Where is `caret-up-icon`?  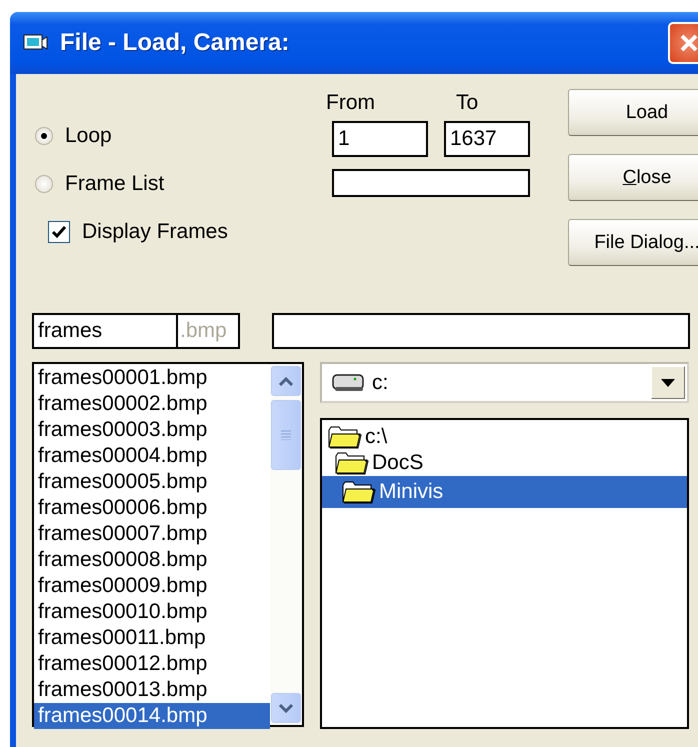 caret-up-icon is located at coordinates (286, 381).